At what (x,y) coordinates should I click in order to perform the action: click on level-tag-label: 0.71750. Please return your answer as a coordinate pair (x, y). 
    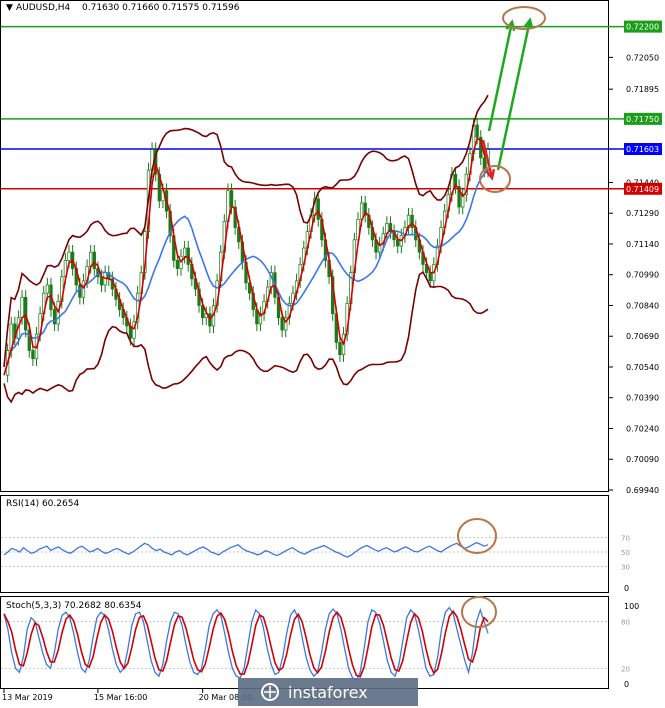
    Looking at the image, I should click on (642, 119).